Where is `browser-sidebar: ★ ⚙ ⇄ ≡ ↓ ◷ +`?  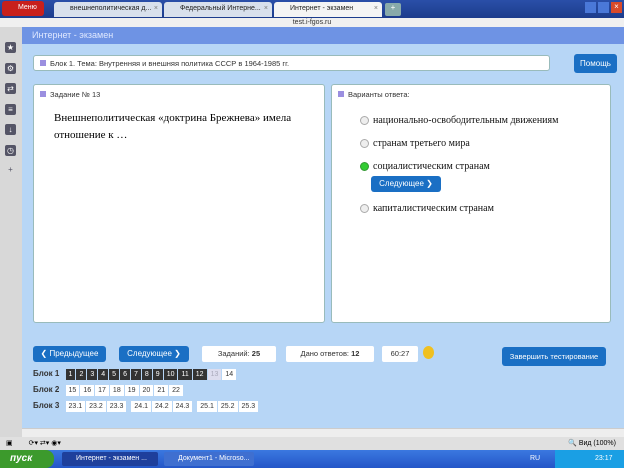 browser-sidebar: ★ ⚙ ⇄ ≡ ↓ ◷ + is located at coordinates (11, 232).